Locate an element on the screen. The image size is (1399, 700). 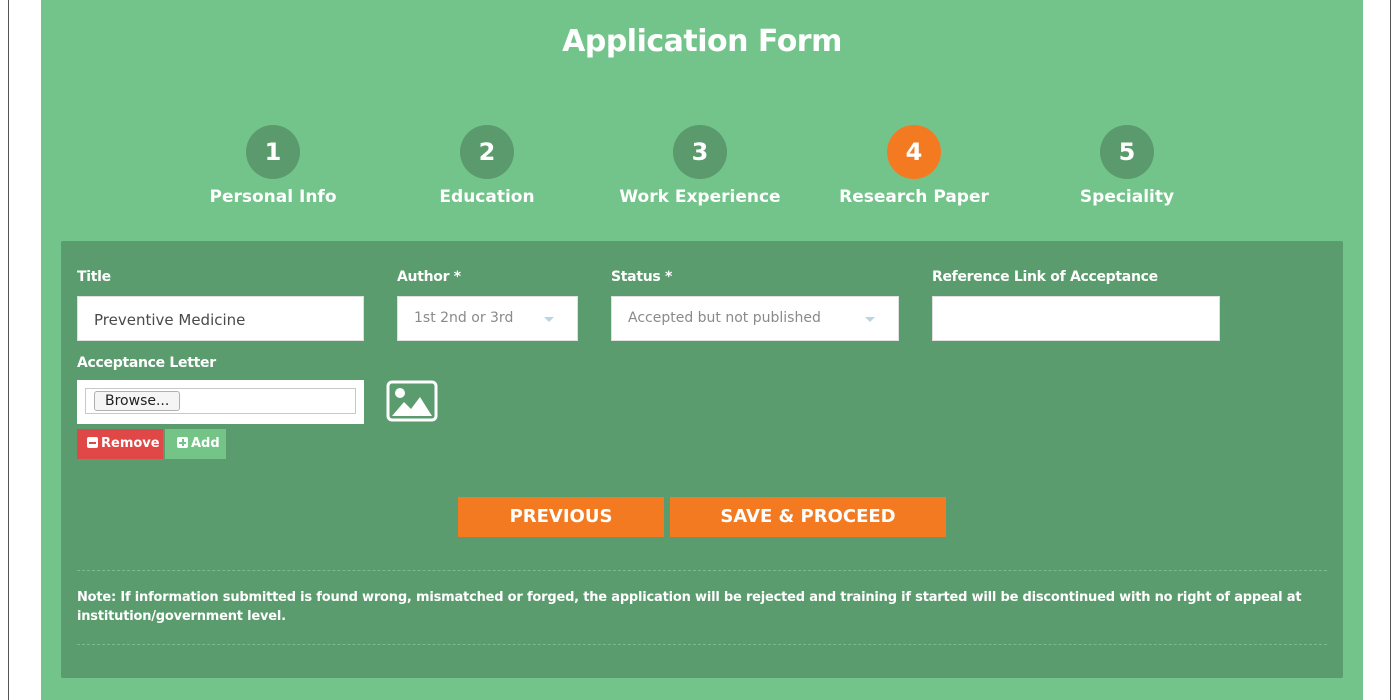
remove-label: Remove is located at coordinates (130, 443).